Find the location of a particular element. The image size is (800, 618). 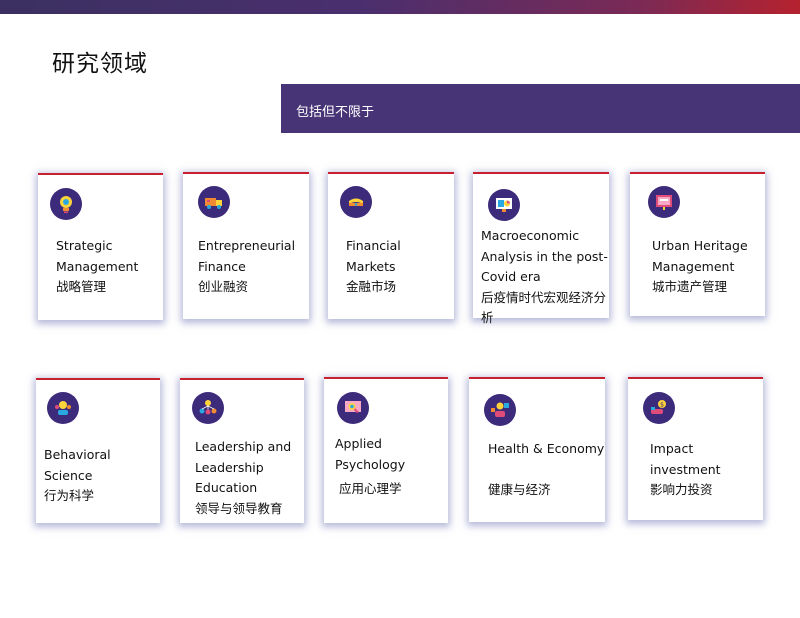

card-title-line: Leadership is located at coordinates (229, 467).